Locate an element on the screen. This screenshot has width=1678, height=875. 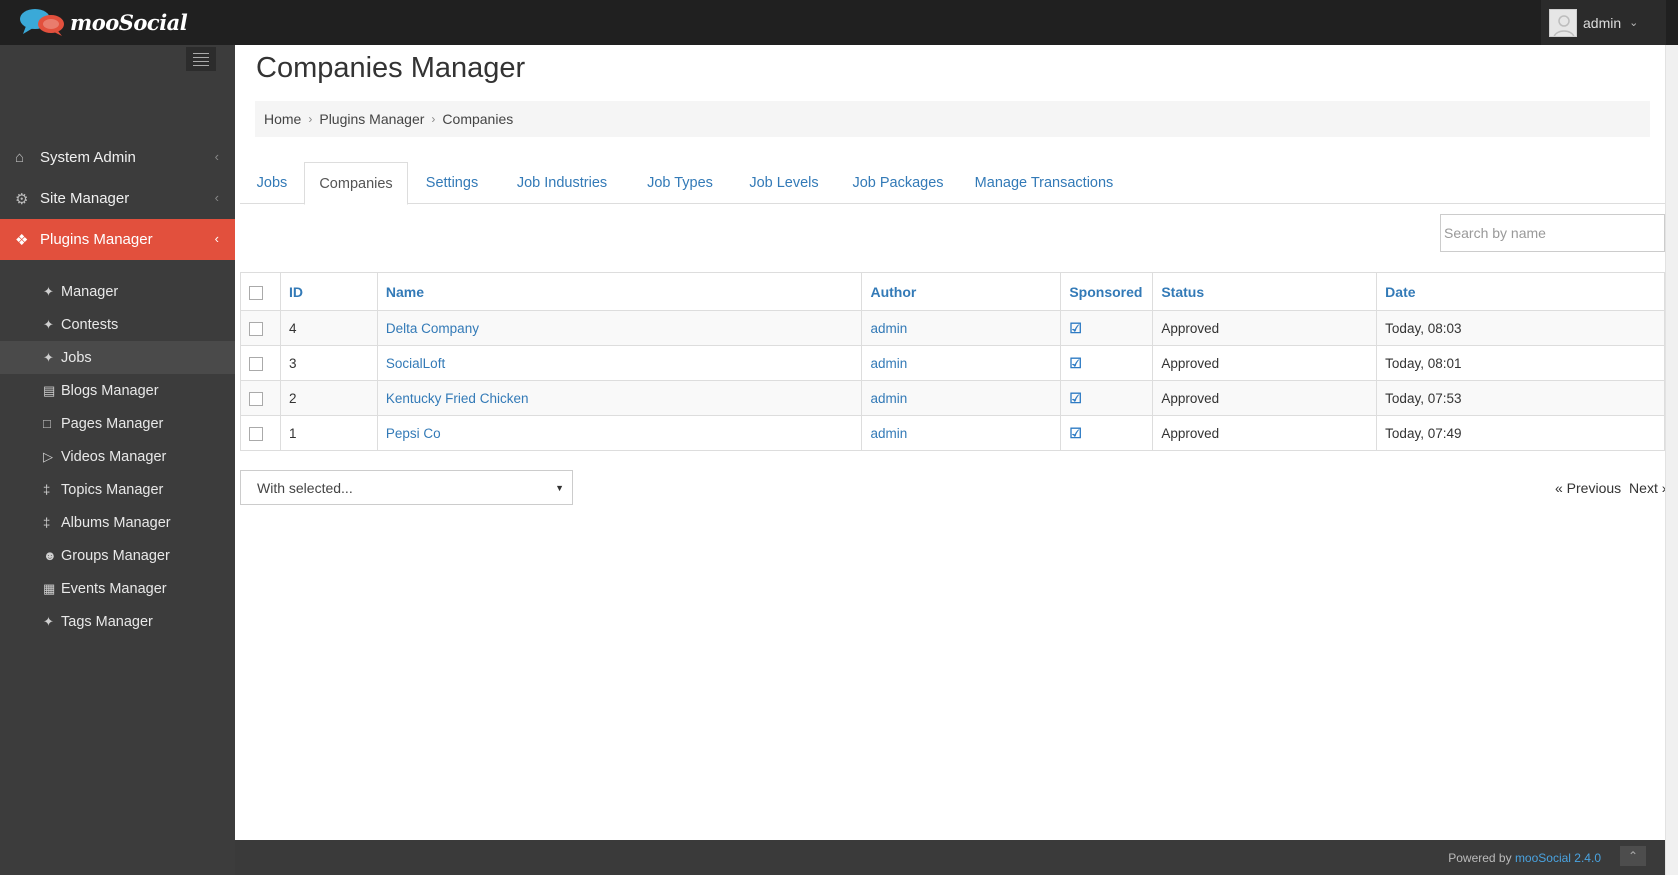
company-name-link: Pepsi Co is located at coordinates (413, 433).